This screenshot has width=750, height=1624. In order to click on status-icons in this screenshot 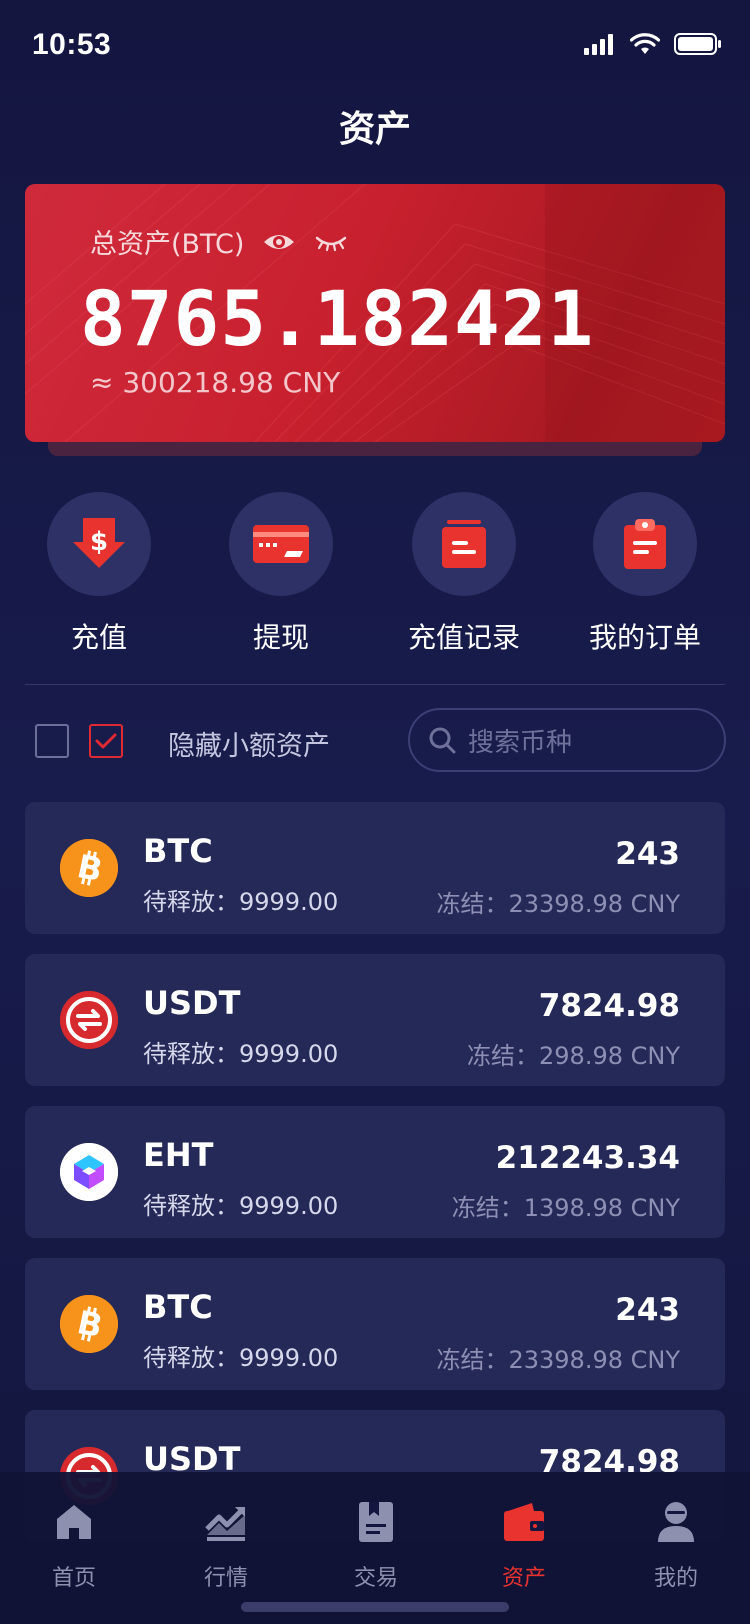, I will do `click(653, 44)`.